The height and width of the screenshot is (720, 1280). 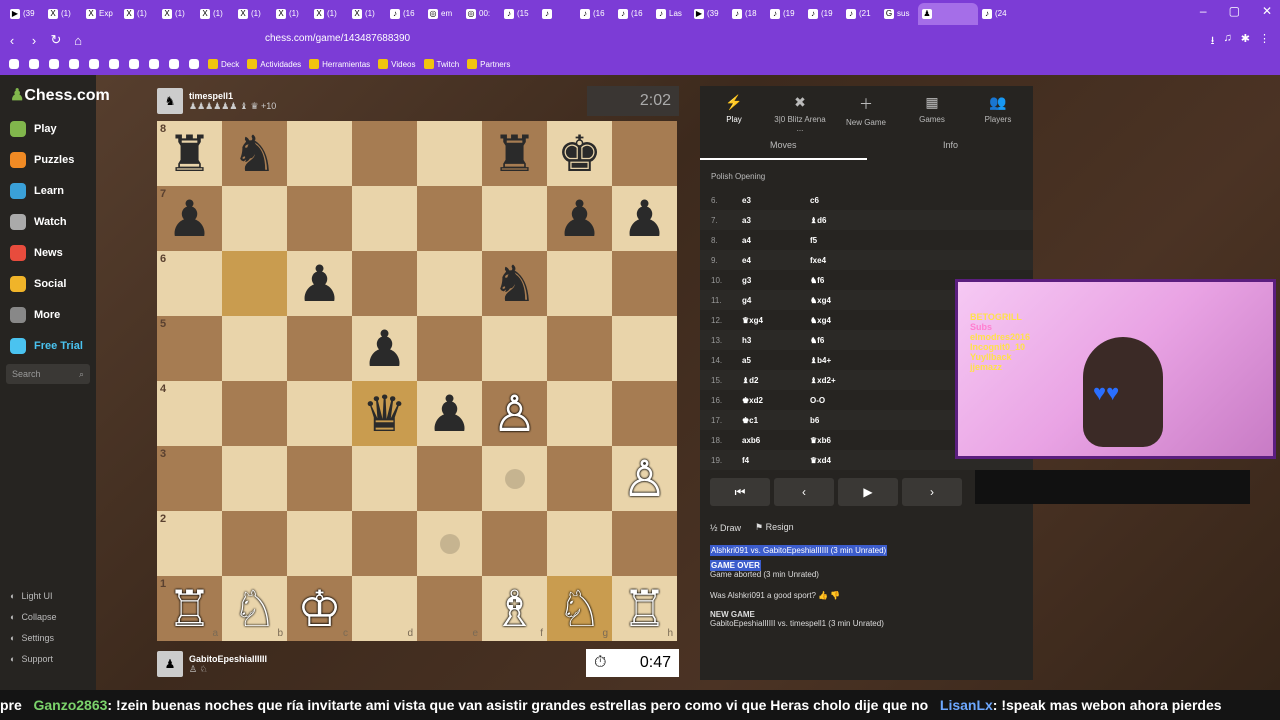 What do you see at coordinates (35, 315) in the screenshot?
I see `sidebar-item: More` at bounding box center [35, 315].